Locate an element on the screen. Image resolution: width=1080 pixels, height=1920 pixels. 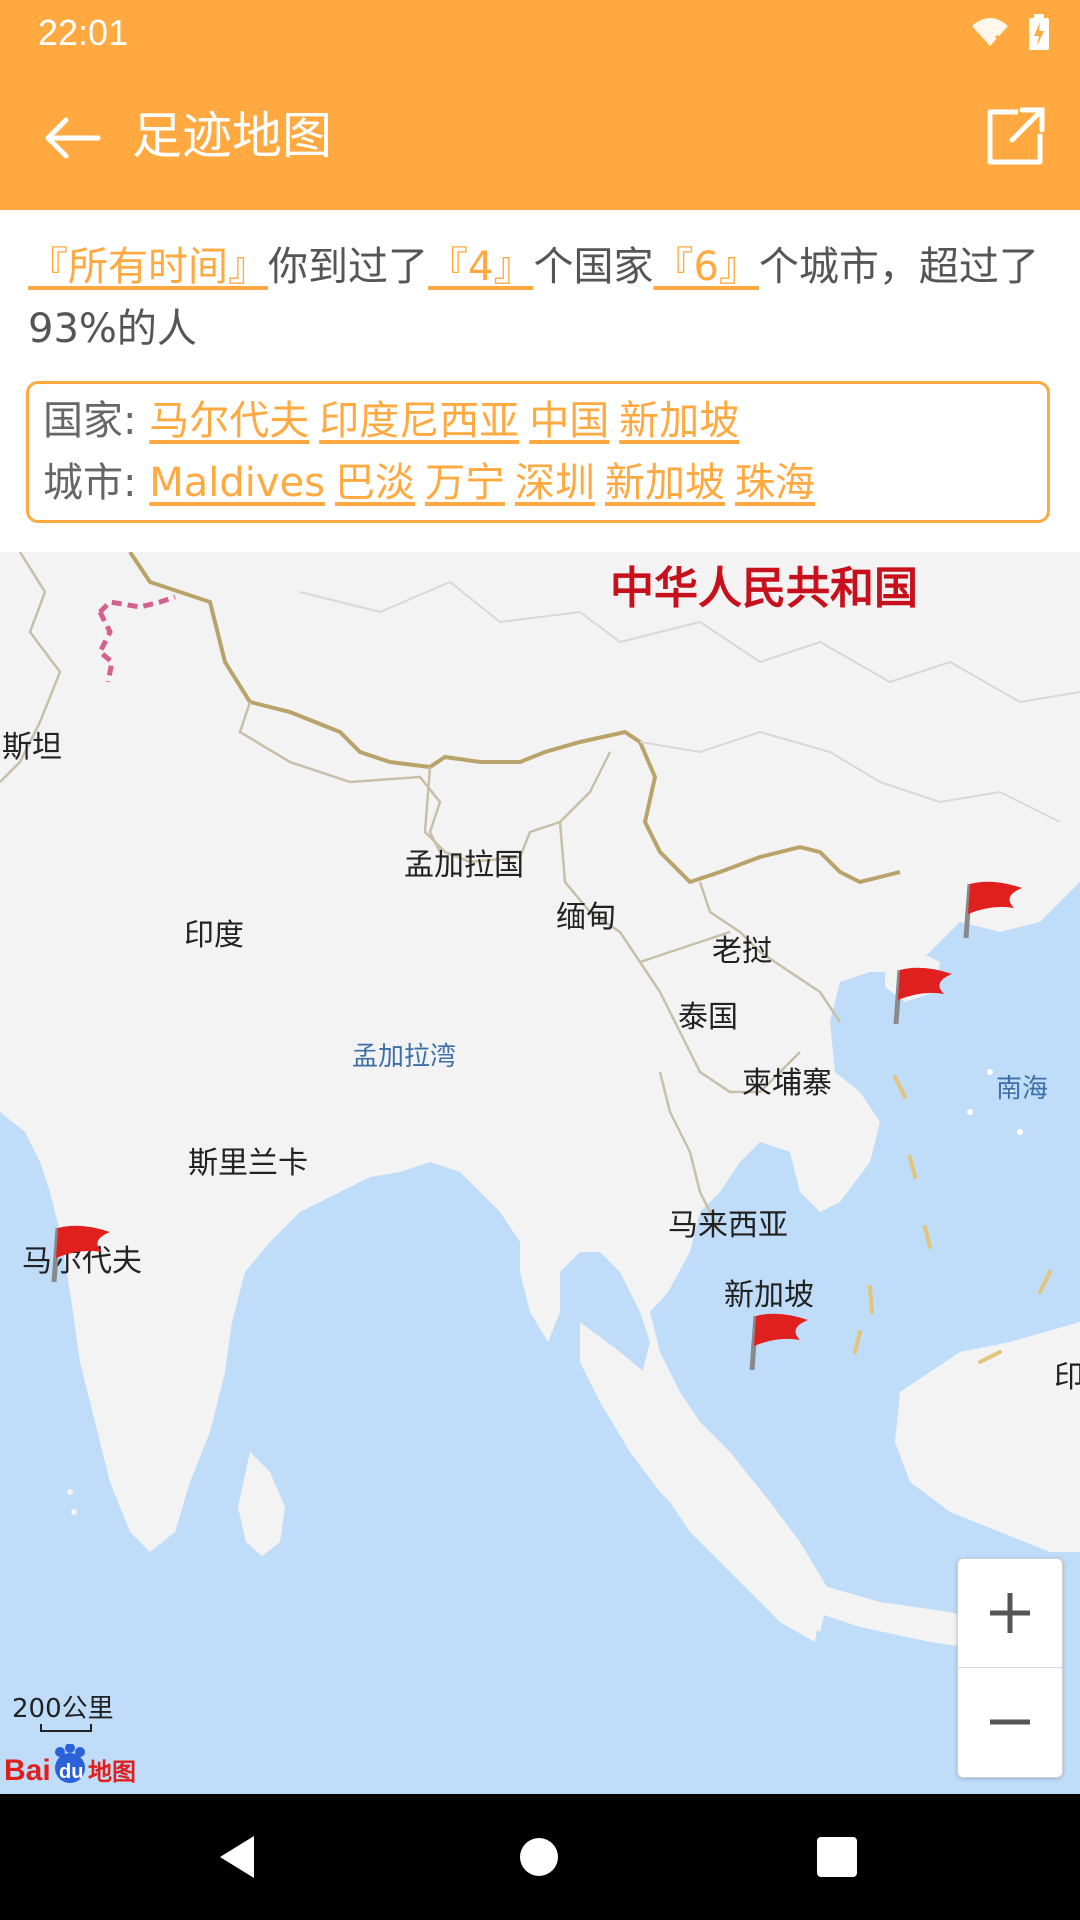
map-label-singapore: 新加坡 is located at coordinates (769, 1295).